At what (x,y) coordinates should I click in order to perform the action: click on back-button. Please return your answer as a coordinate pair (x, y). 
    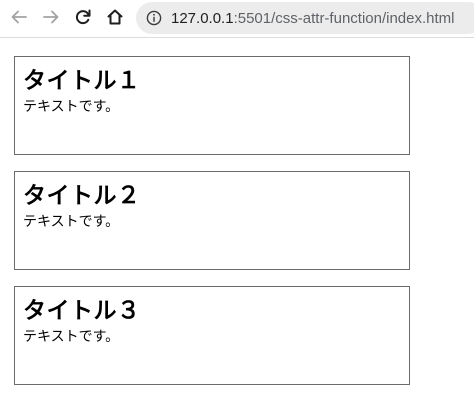
    Looking at the image, I should click on (19, 17).